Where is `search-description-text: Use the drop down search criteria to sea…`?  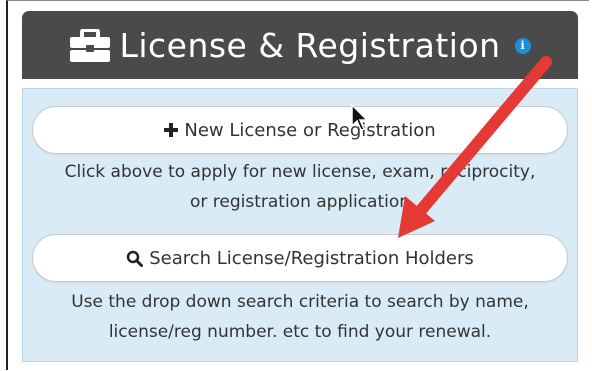 search-description-text: Use the drop down search criteria to sea… is located at coordinates (300, 317).